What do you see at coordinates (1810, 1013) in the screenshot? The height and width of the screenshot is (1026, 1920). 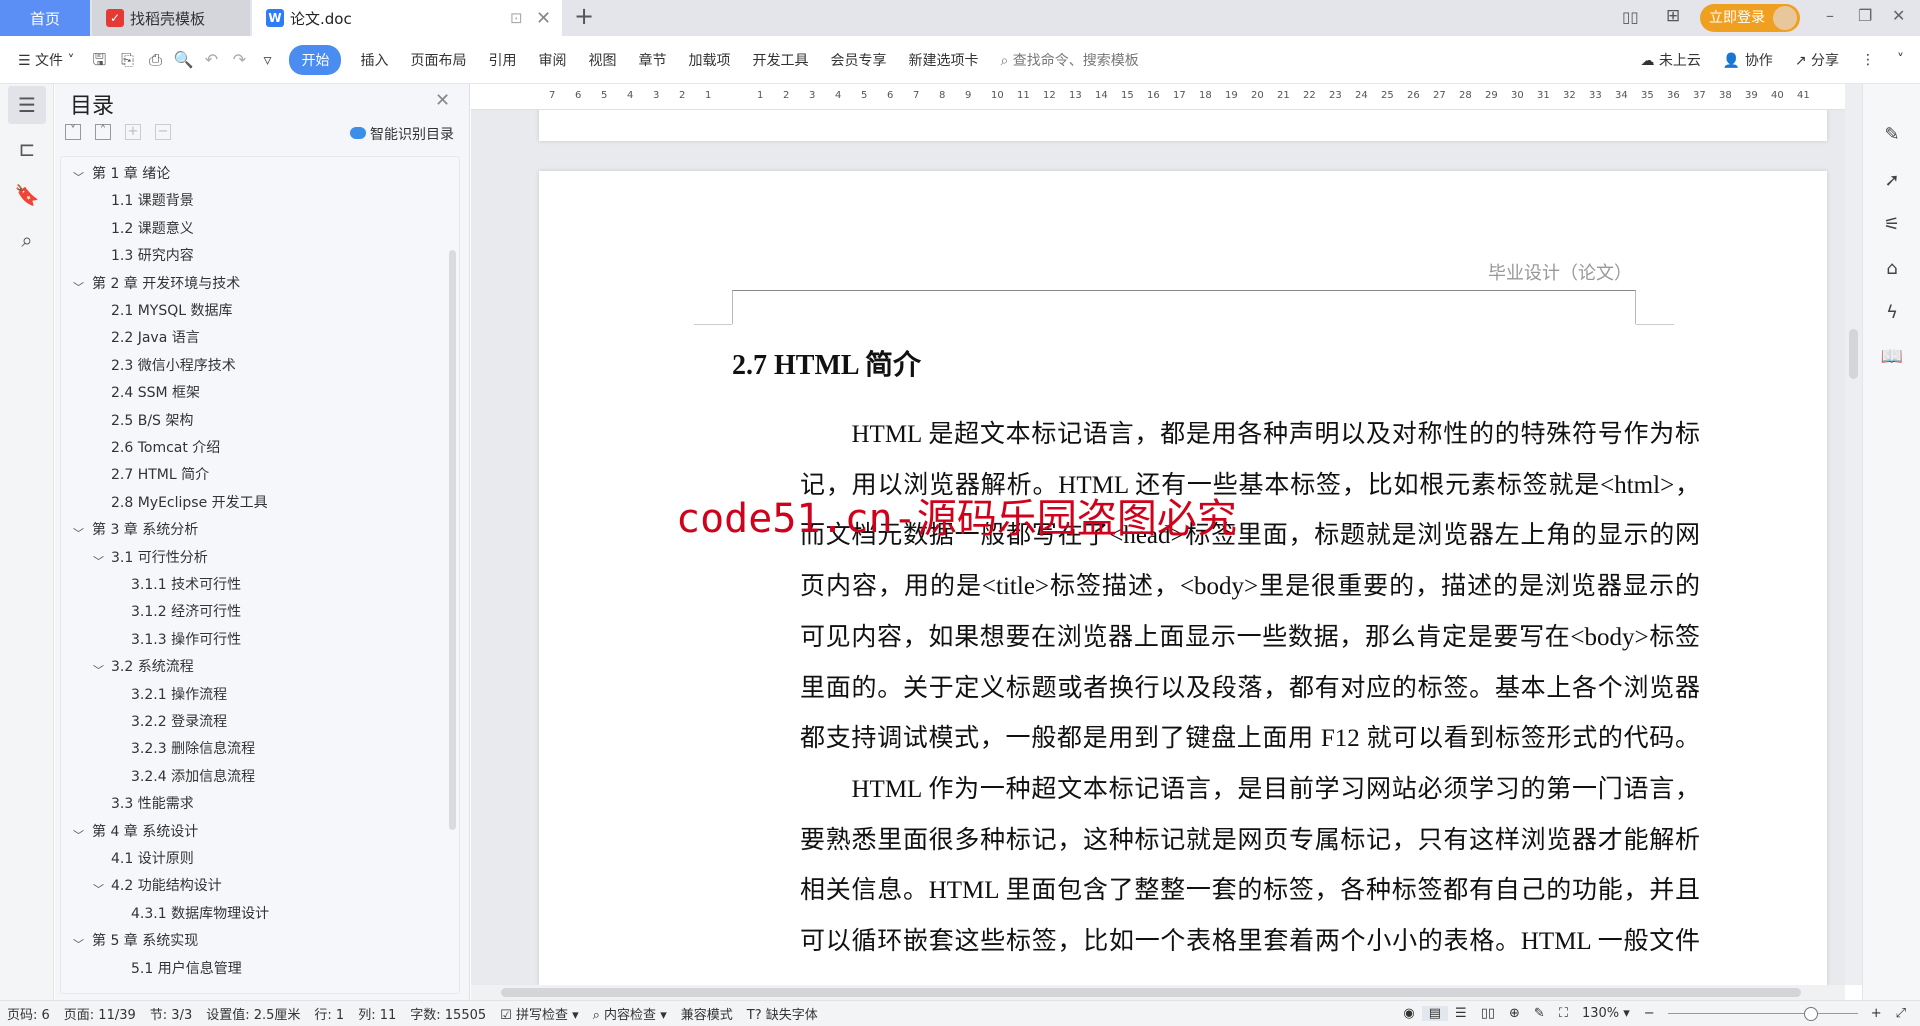 I see `zoom-slider-handle` at bounding box center [1810, 1013].